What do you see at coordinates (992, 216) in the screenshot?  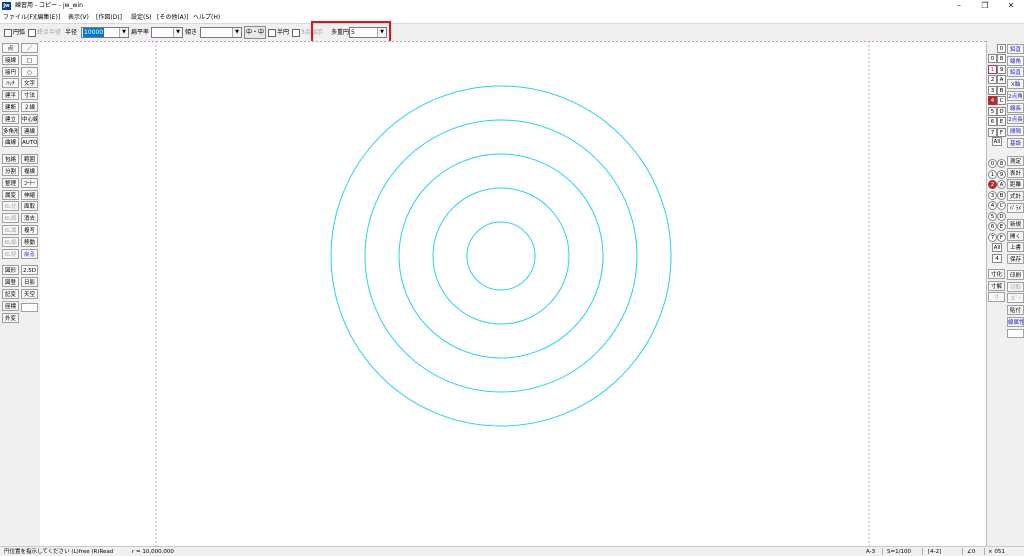 I see `group-button: 5` at bounding box center [992, 216].